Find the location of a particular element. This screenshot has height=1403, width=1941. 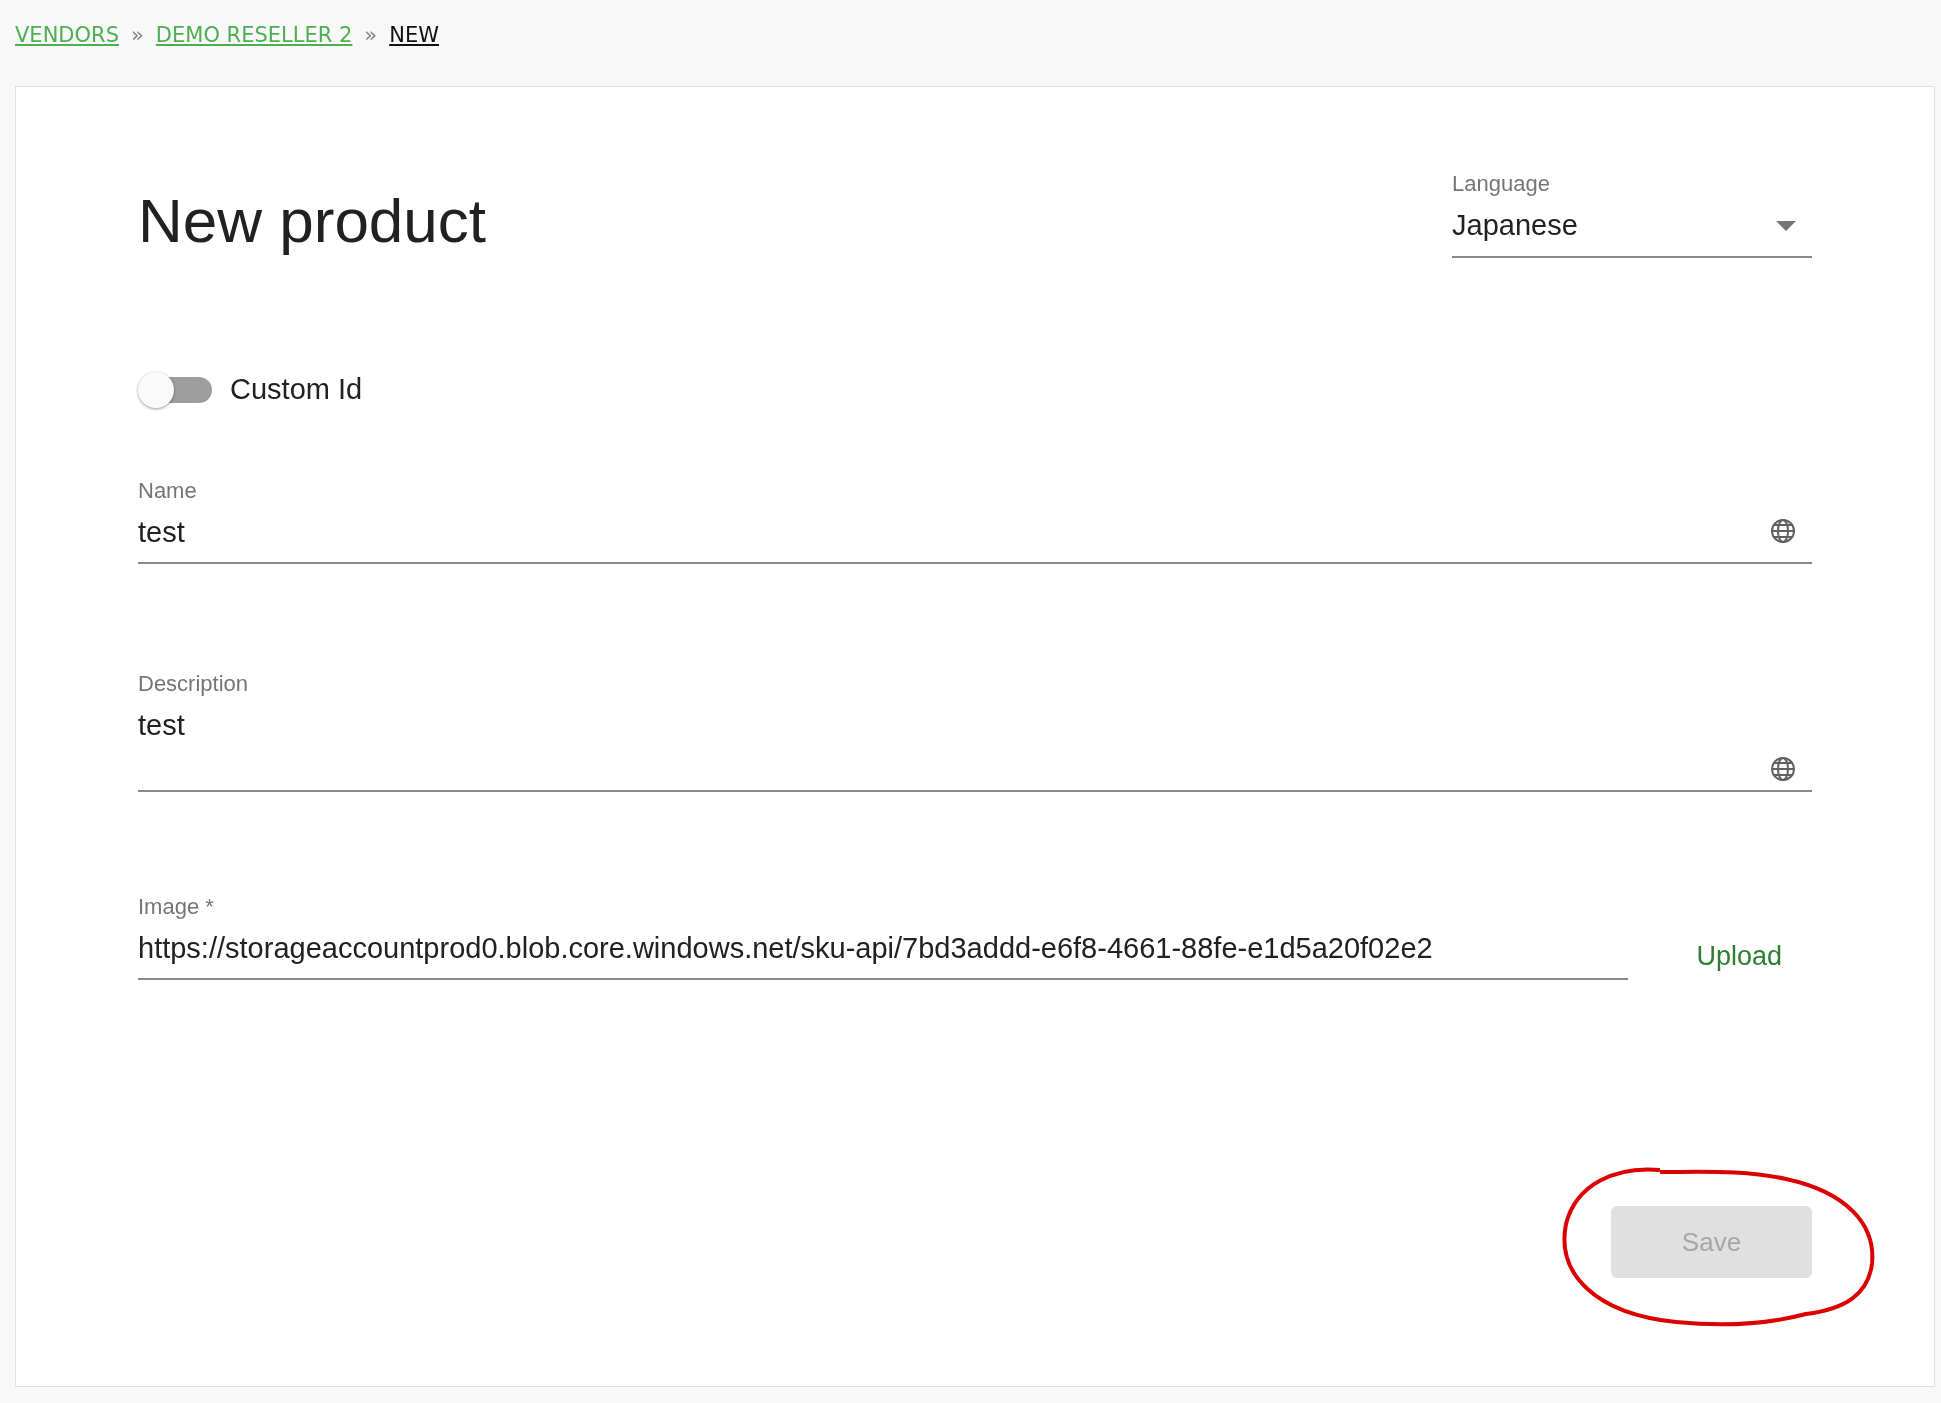

breadcrumb-current: NEW is located at coordinates (414, 36).